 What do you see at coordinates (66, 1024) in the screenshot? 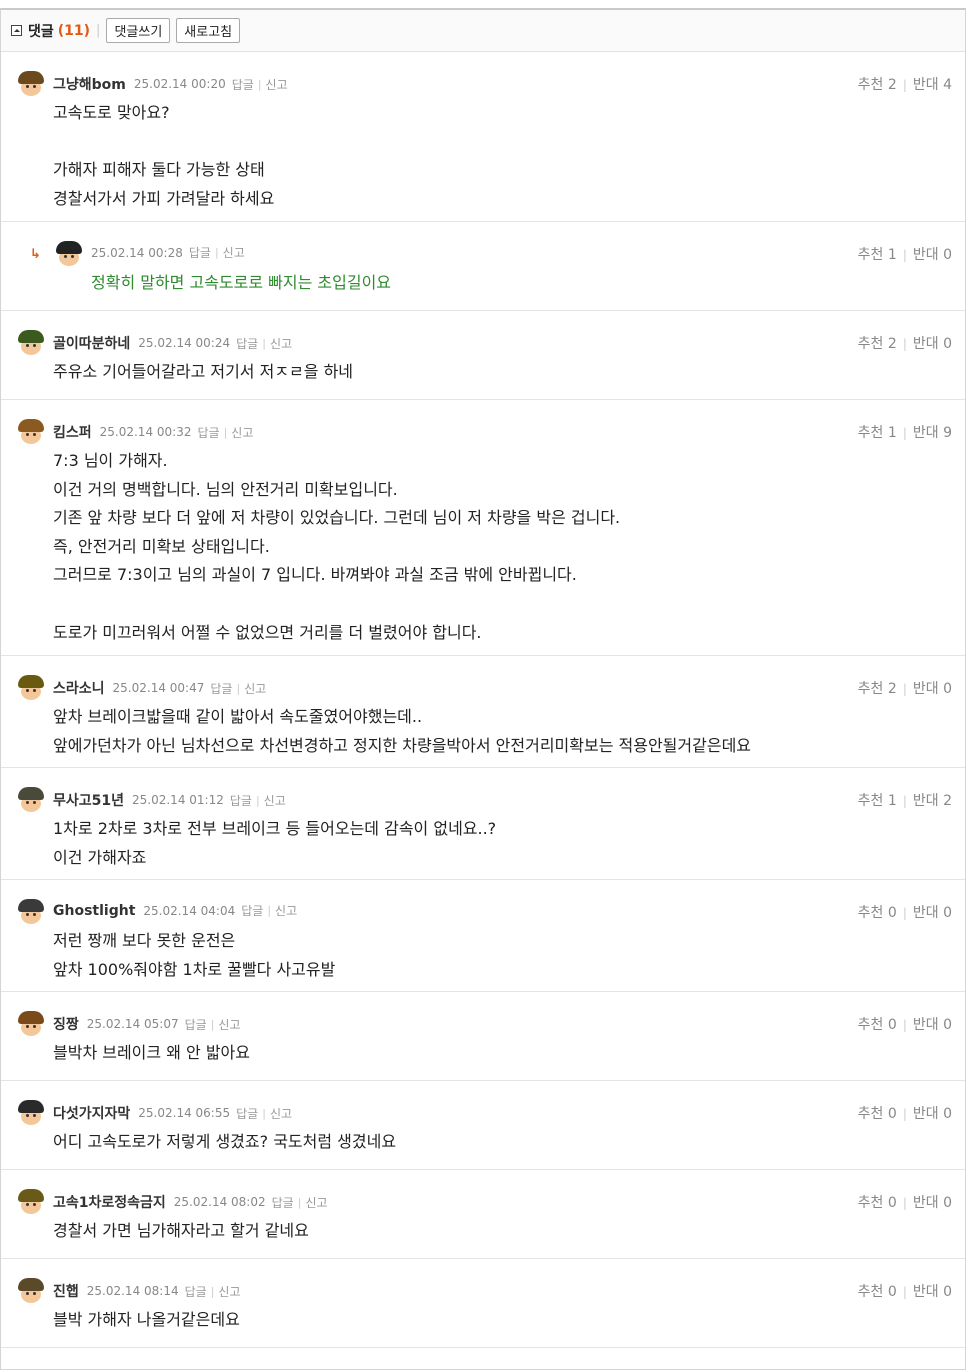
I see `comment-nickname: 징짱` at bounding box center [66, 1024].